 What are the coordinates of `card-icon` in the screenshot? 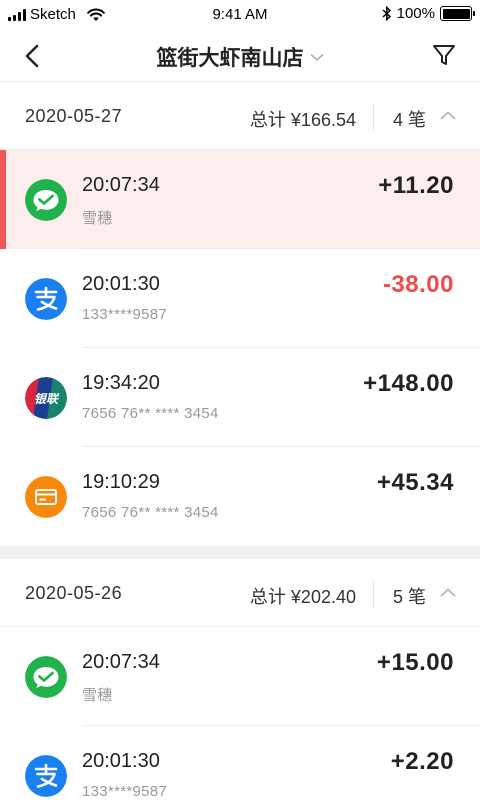 It's located at (46, 497).